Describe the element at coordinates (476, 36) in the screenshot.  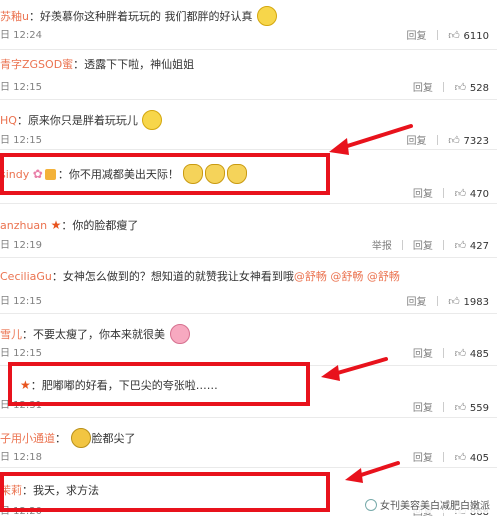
I see `like-count: 6110` at that location.